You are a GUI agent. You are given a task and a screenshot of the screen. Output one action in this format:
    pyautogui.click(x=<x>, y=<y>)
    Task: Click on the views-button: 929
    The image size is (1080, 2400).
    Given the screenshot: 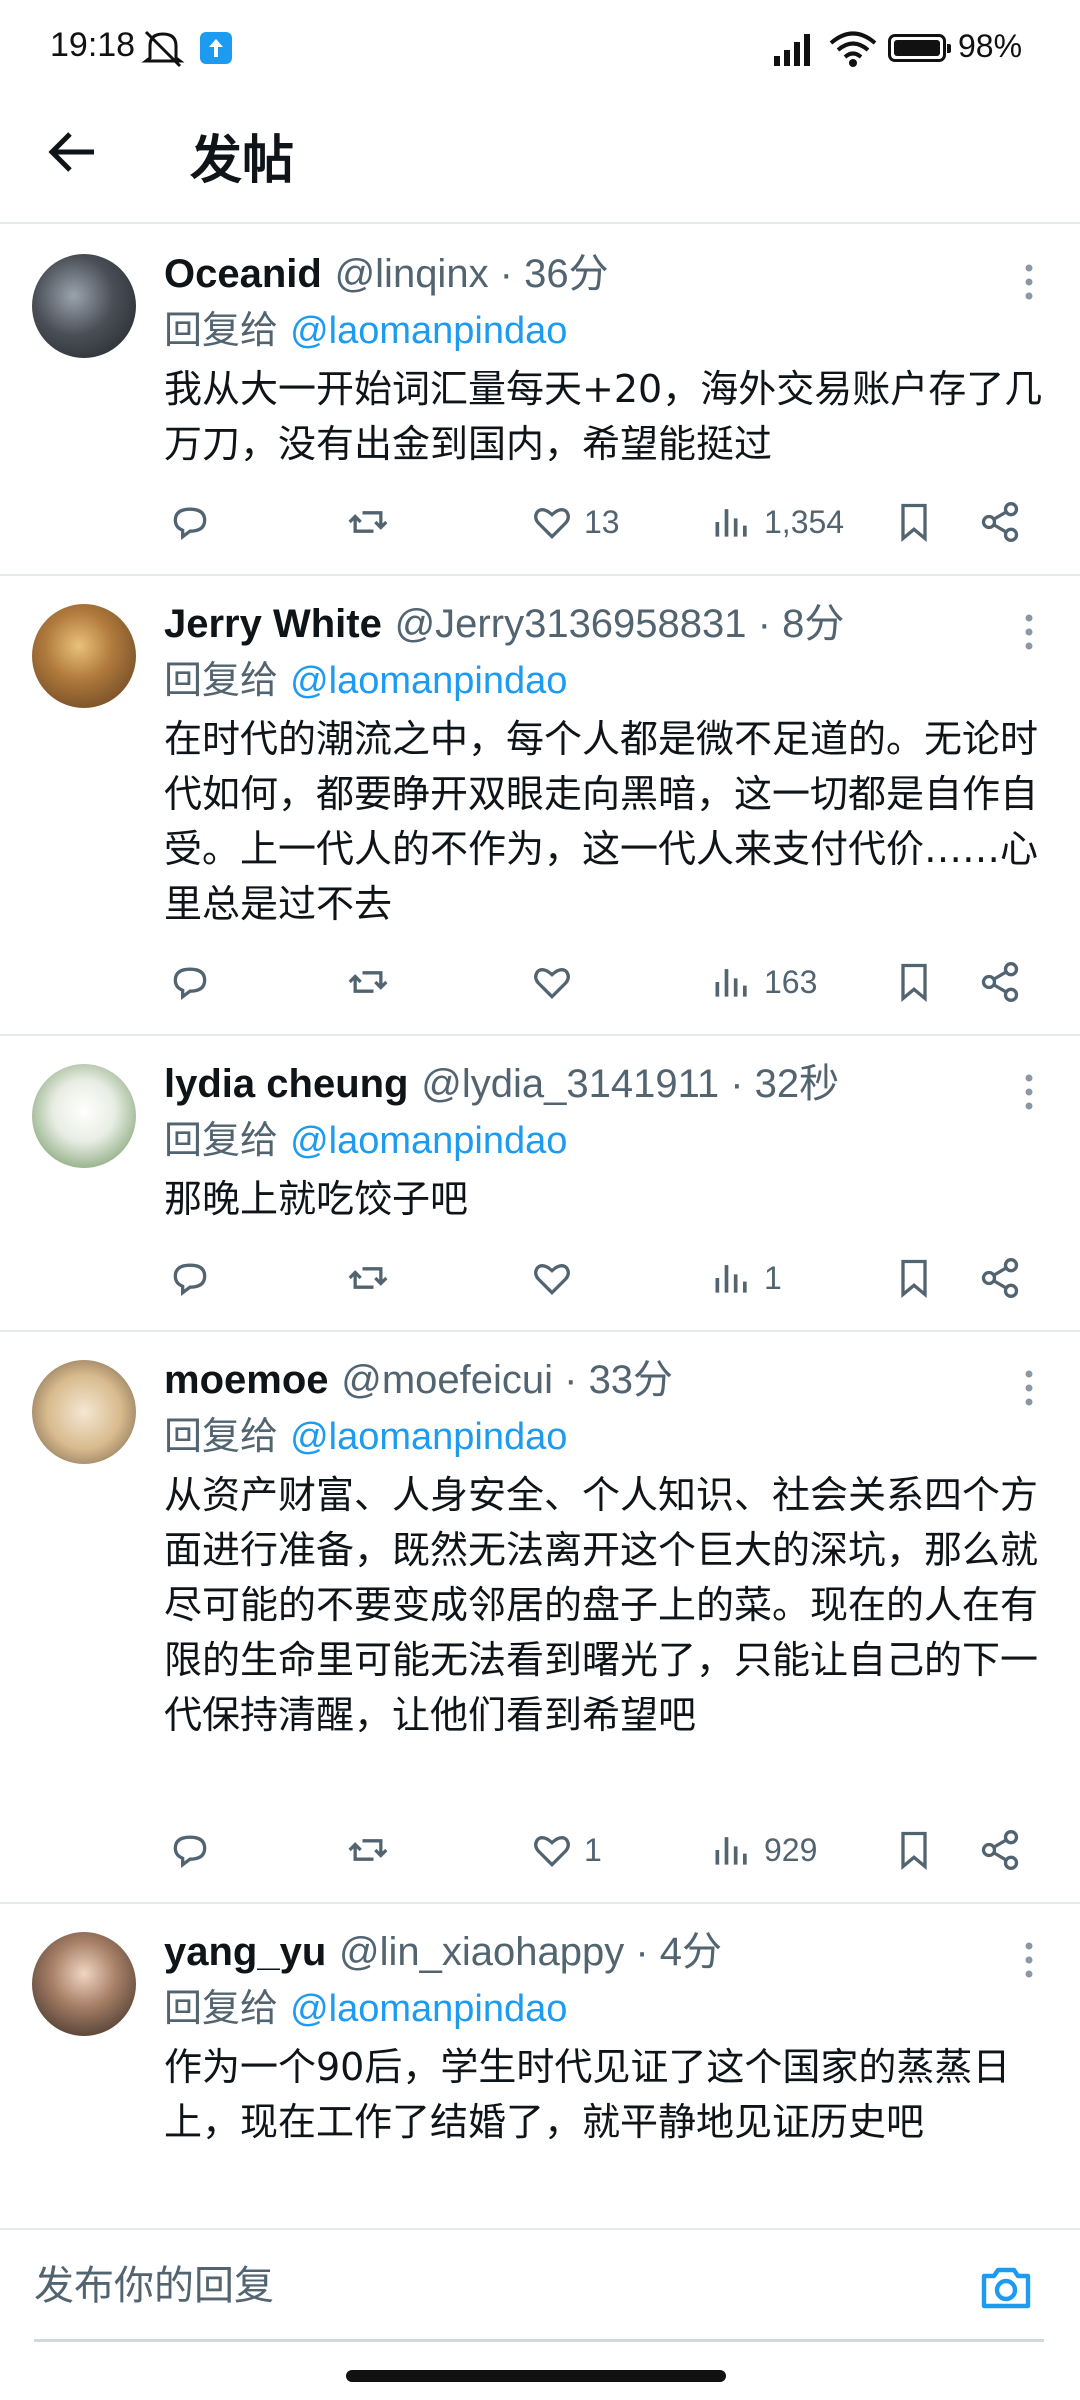 What is the action you would take?
    pyautogui.click(x=763, y=1850)
    